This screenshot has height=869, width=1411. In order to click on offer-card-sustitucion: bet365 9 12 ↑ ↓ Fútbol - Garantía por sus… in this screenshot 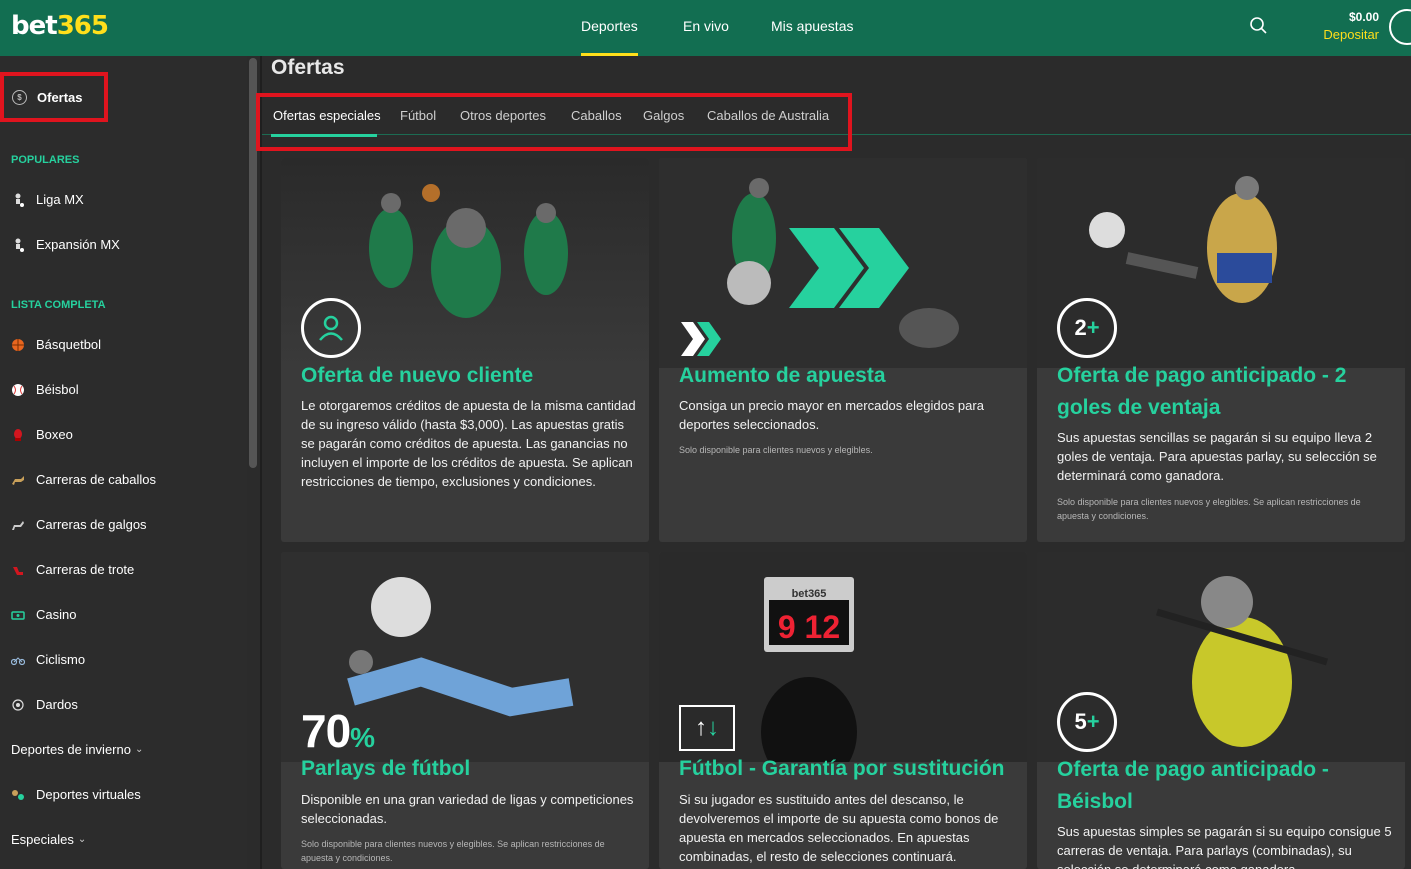, I will do `click(843, 710)`.